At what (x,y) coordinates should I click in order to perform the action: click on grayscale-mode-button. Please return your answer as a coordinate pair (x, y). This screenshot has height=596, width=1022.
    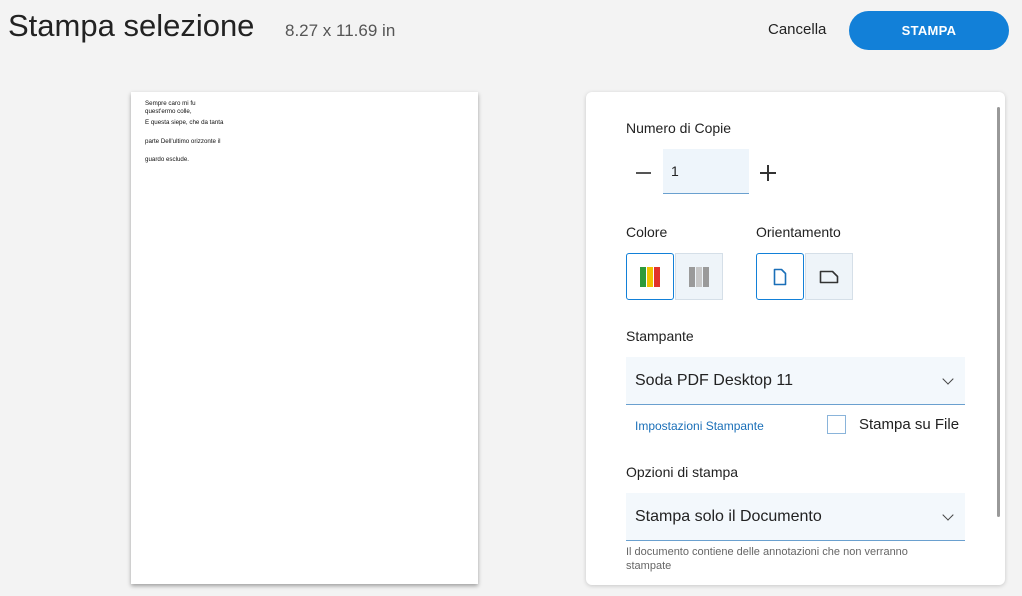
    Looking at the image, I should click on (699, 276).